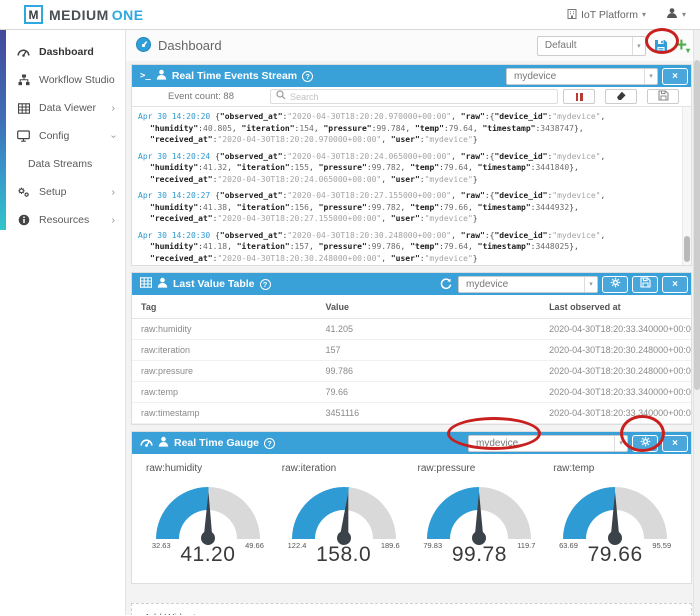 The image size is (700, 616). What do you see at coordinates (428, 329) in the screenshot?
I see `value-cell: 41.205` at bounding box center [428, 329].